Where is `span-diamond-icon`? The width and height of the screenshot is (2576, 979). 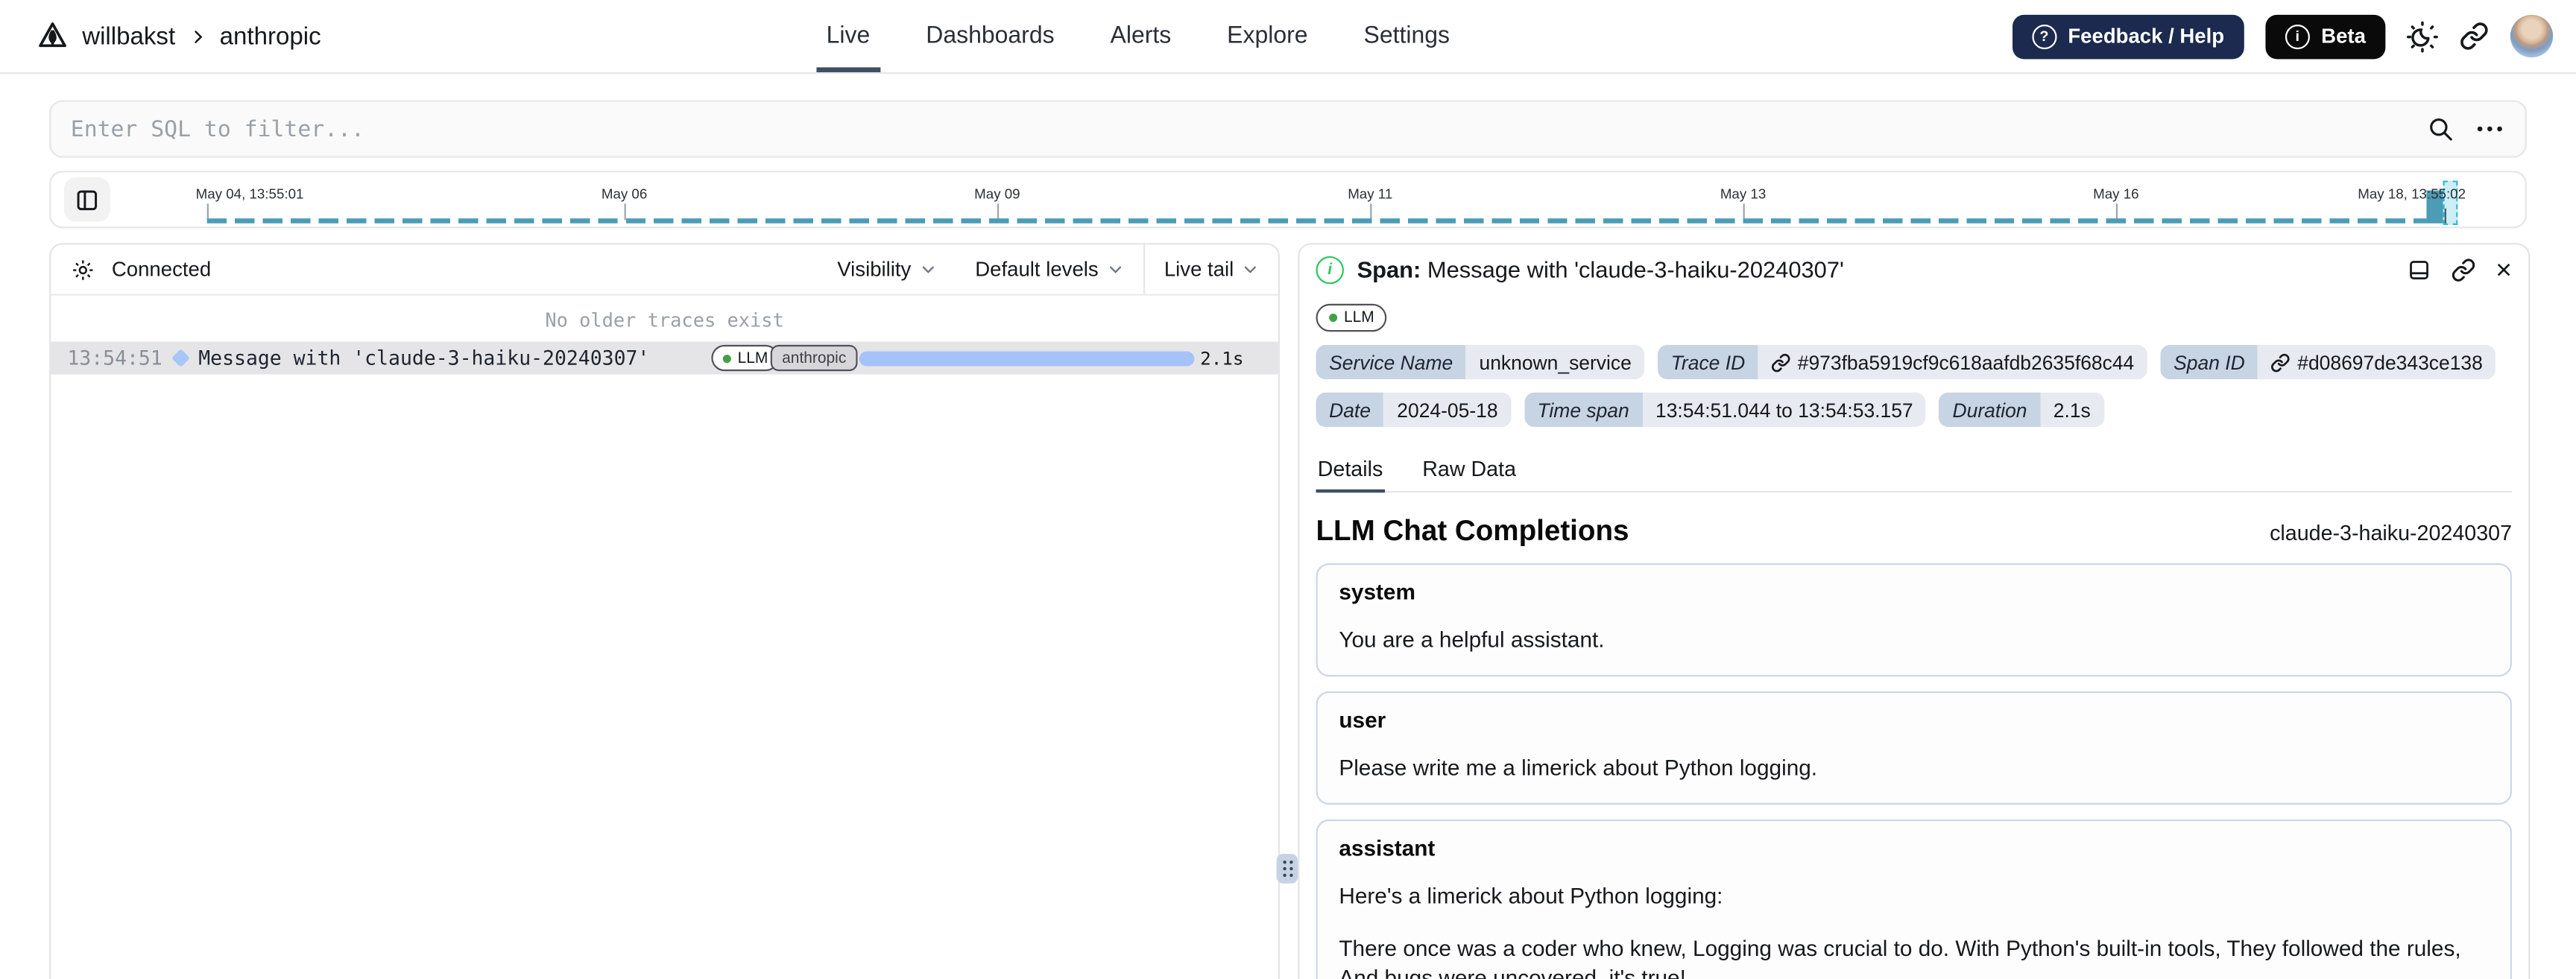
span-diamond-icon is located at coordinates (180, 358).